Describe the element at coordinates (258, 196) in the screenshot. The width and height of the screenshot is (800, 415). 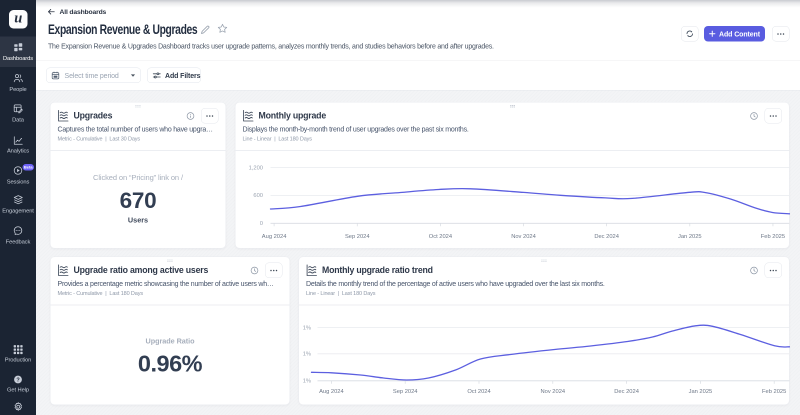
I see `svg-text: 600` at that location.